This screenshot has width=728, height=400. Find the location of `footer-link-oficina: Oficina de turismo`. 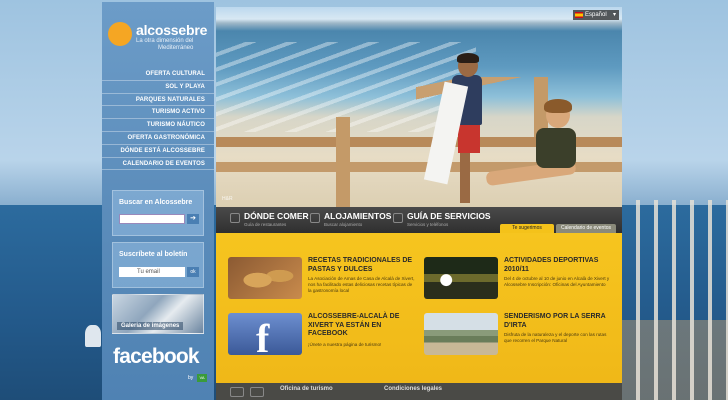

footer-link-oficina: Oficina de turismo is located at coordinates (306, 389).